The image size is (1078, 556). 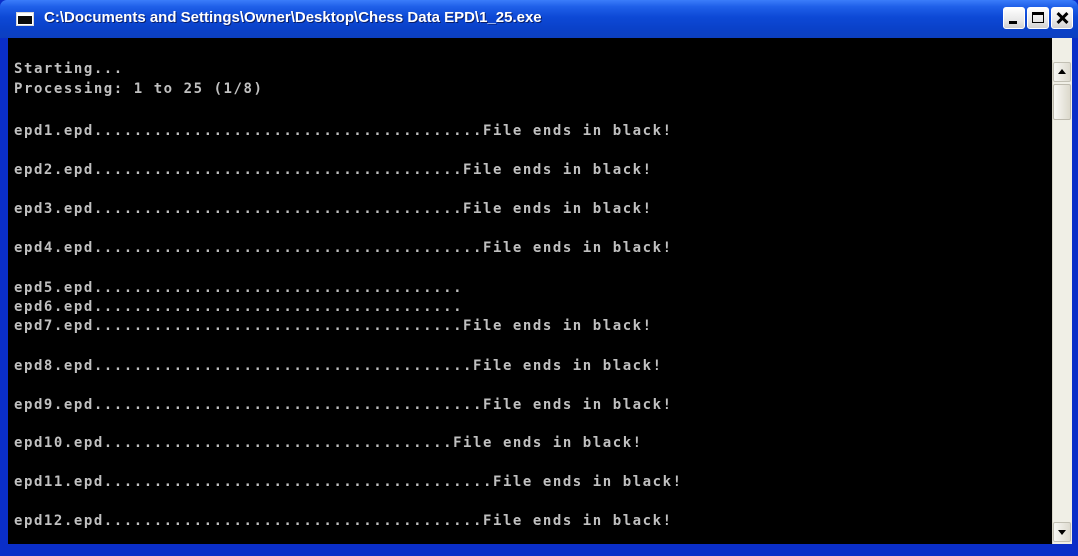 What do you see at coordinates (139, 89) in the screenshot?
I see `console-line: Processing: 1 to 25 (1/8)` at bounding box center [139, 89].